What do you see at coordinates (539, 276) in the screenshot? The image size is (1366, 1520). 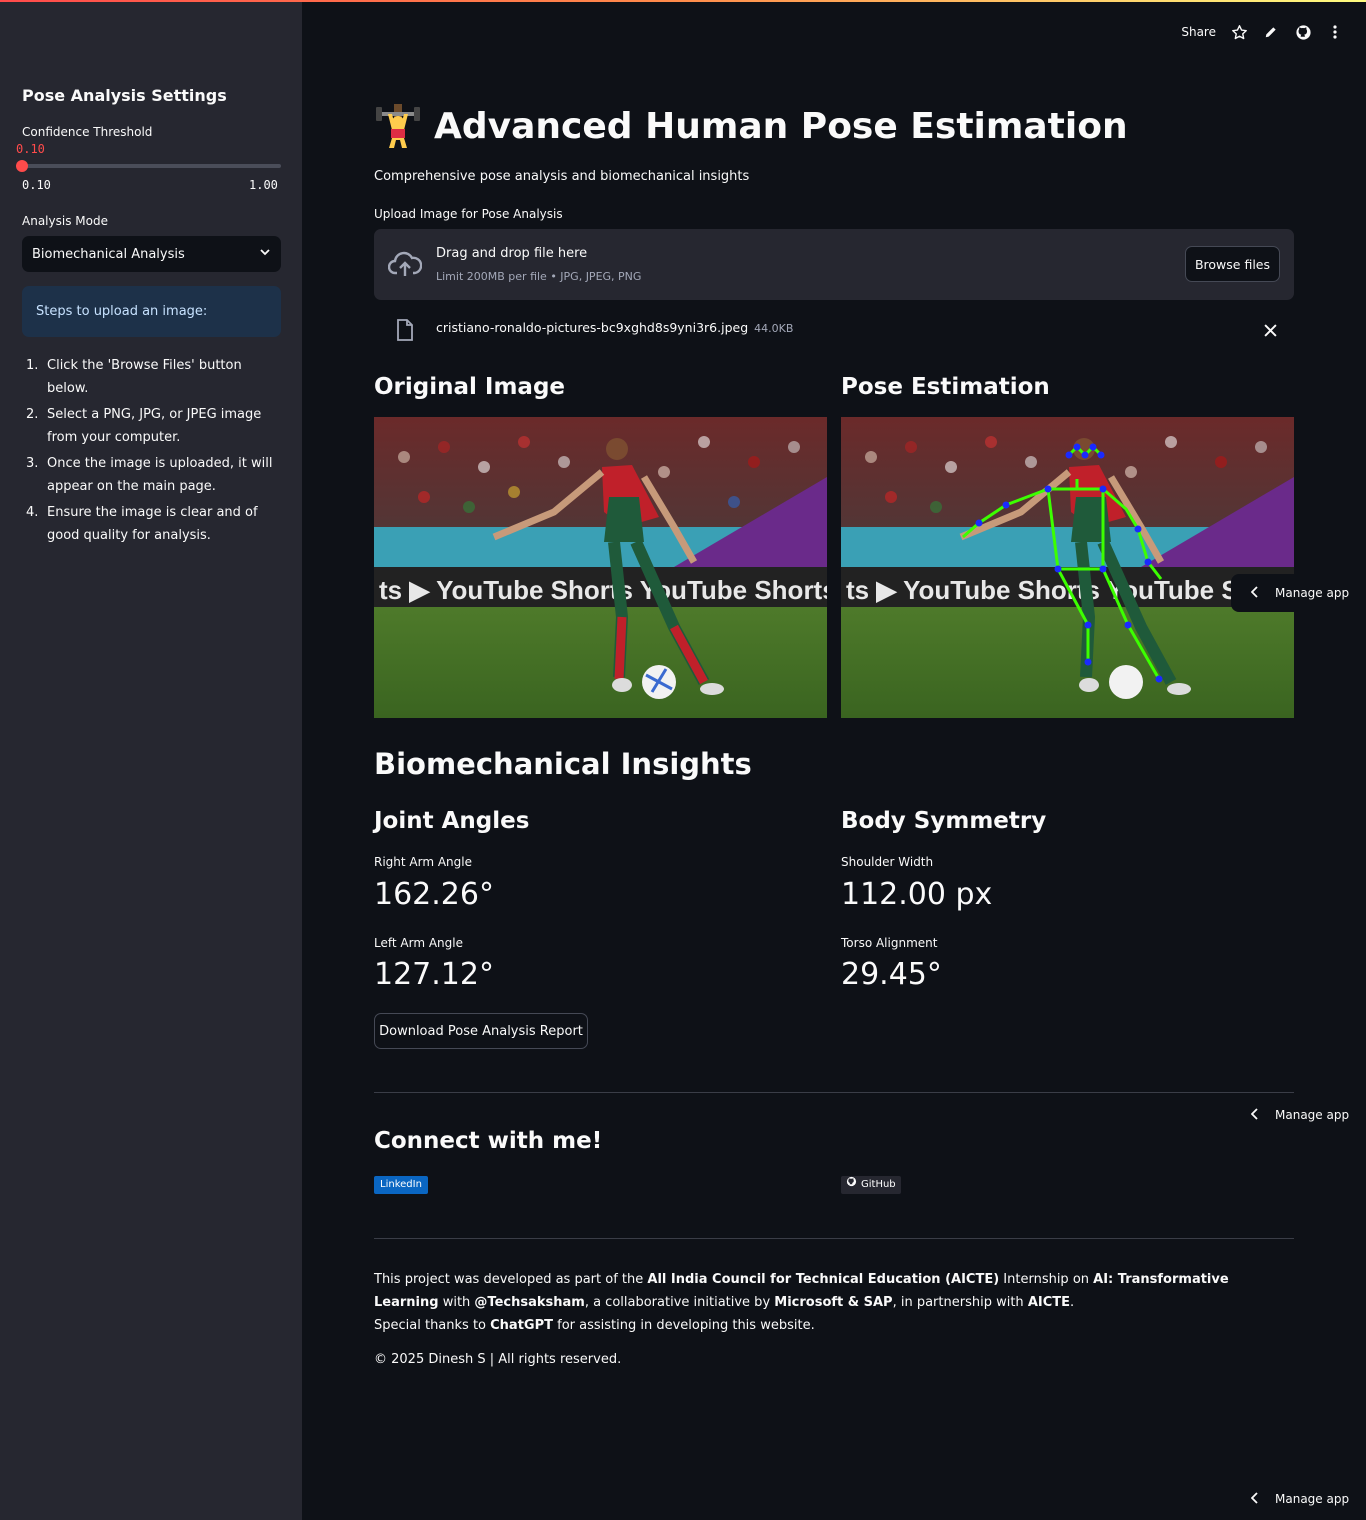 I see `dropzone-limit: Limit 200MB per file • JPG, JPEG, PNG` at bounding box center [539, 276].